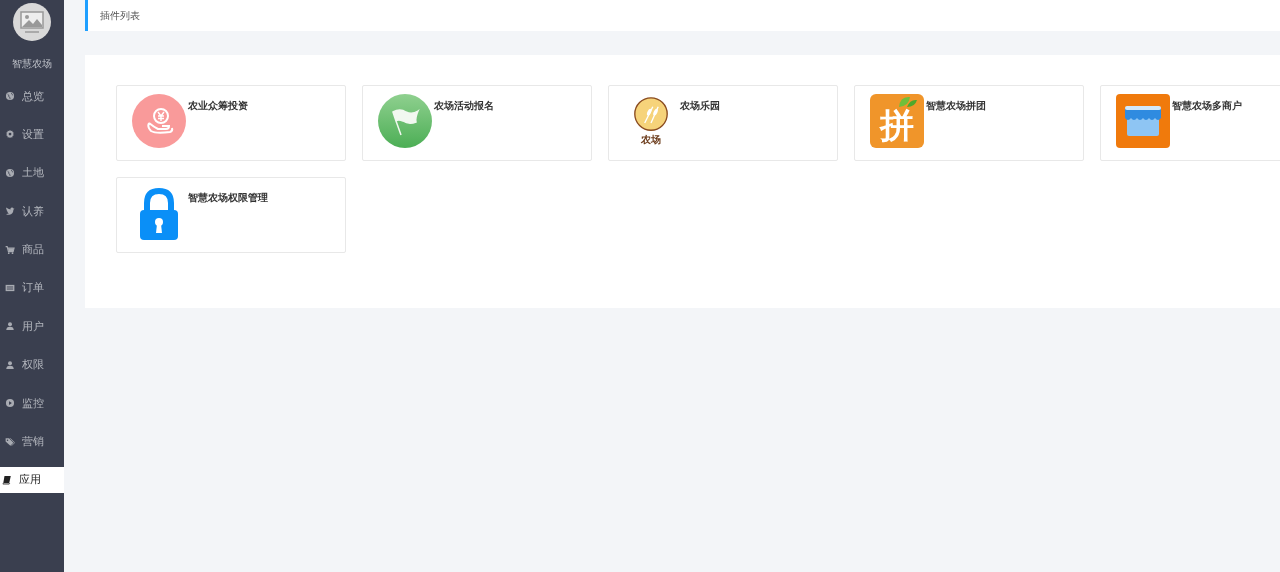 The image size is (1280, 572). What do you see at coordinates (218, 106) in the screenshot?
I see `plugin-name: 农业众筹投资` at bounding box center [218, 106].